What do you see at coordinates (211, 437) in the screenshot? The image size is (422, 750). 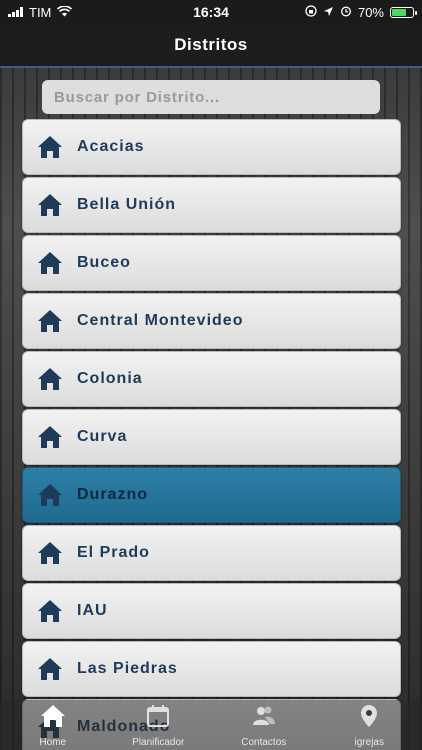 I see `district-item: Curva` at bounding box center [211, 437].